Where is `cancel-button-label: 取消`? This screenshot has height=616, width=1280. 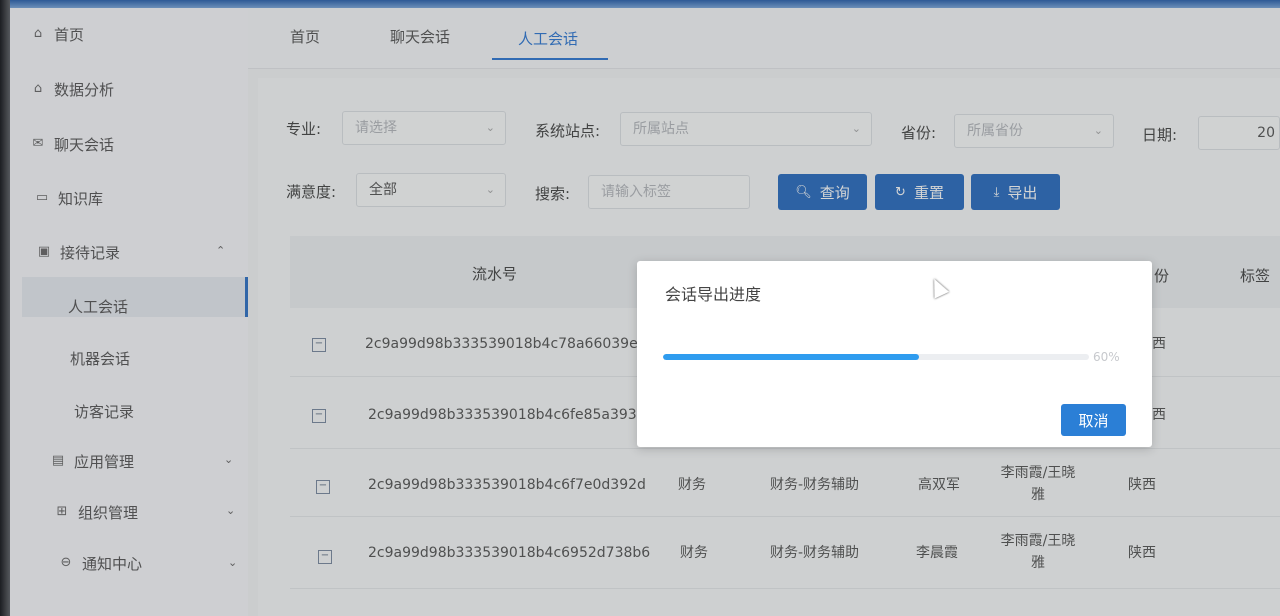
cancel-button-label: 取消 is located at coordinates (1093, 420).